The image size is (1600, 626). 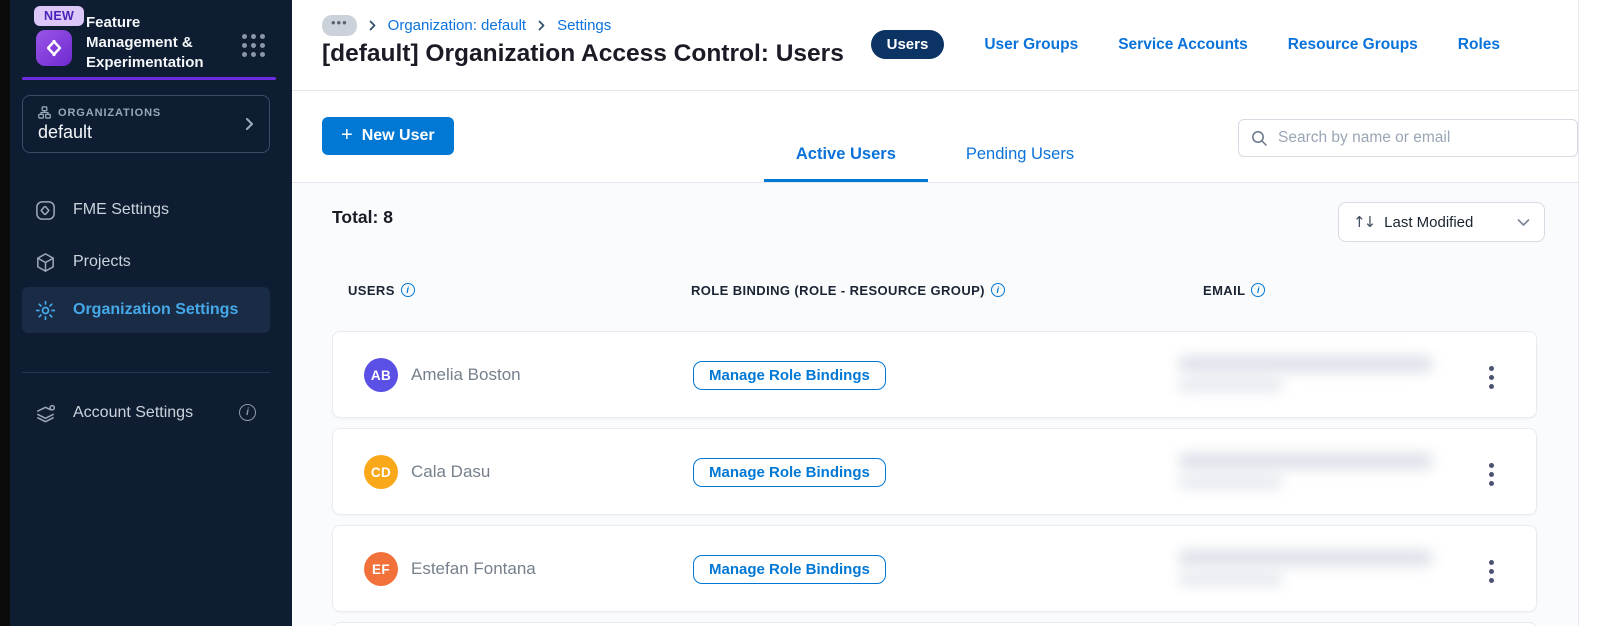 What do you see at coordinates (45, 413) in the screenshot?
I see `layers-gear-icon` at bounding box center [45, 413].